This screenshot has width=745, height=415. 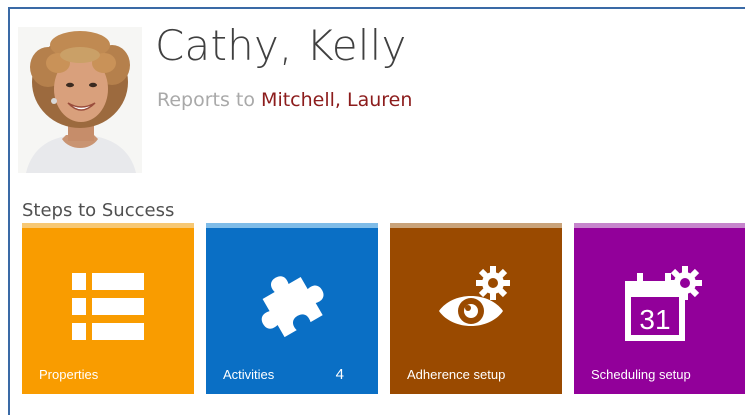 I want to click on tile-label: Scheduling setup, so click(x=641, y=374).